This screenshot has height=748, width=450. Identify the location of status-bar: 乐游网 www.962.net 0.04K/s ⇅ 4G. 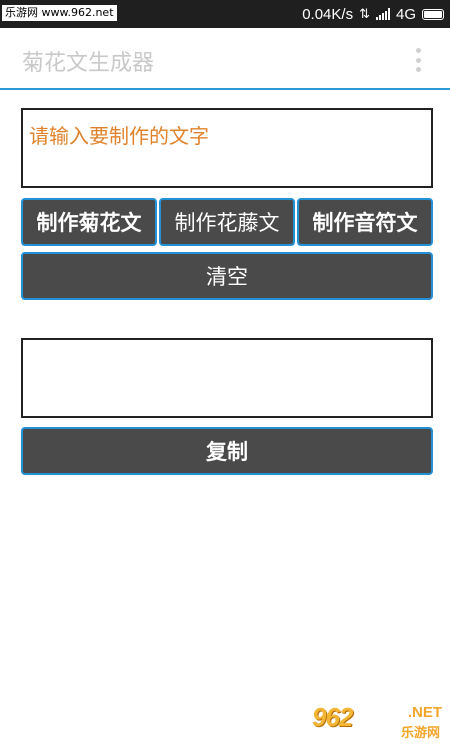
(225, 14).